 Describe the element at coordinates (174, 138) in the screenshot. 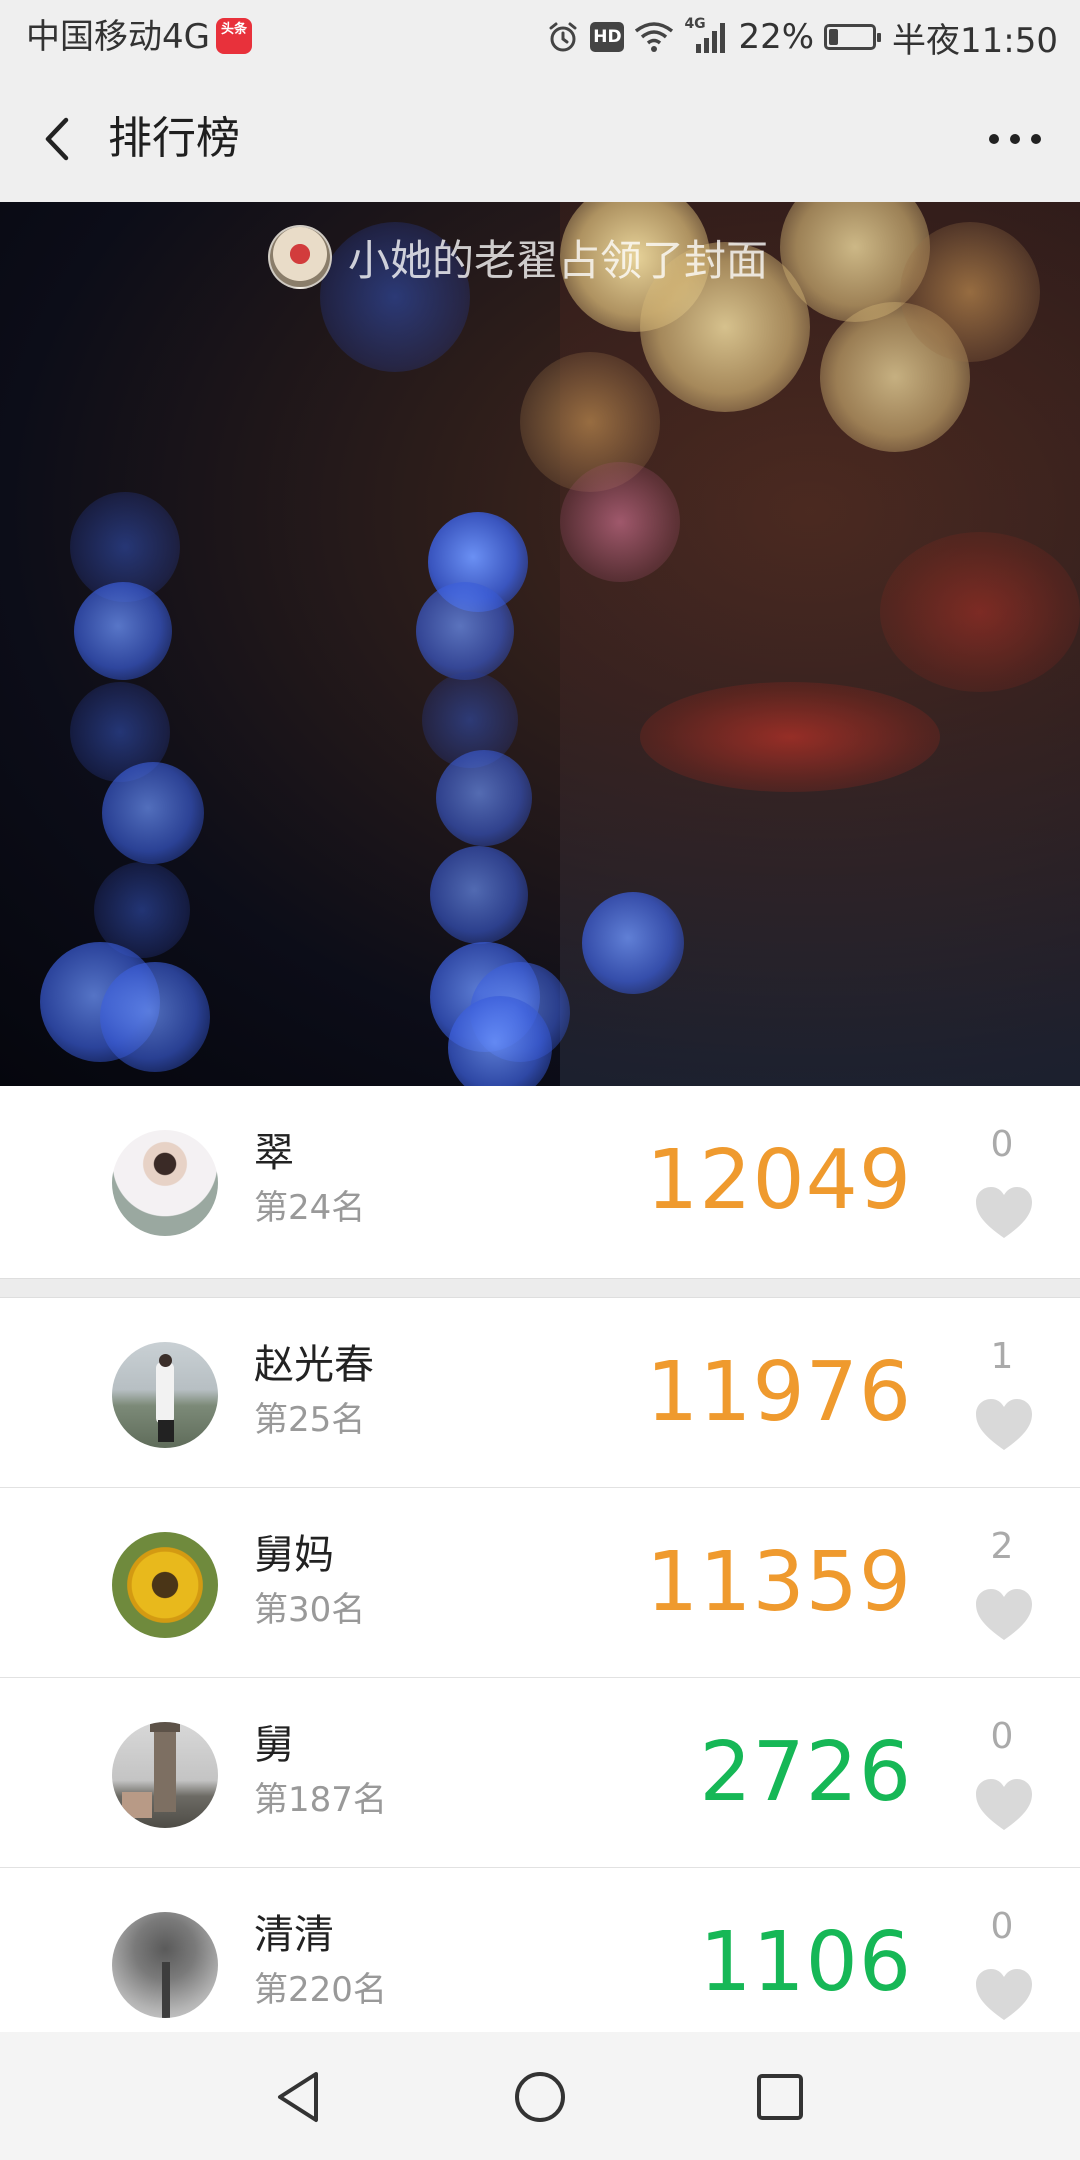

I see `page-title: 排行榜` at that location.